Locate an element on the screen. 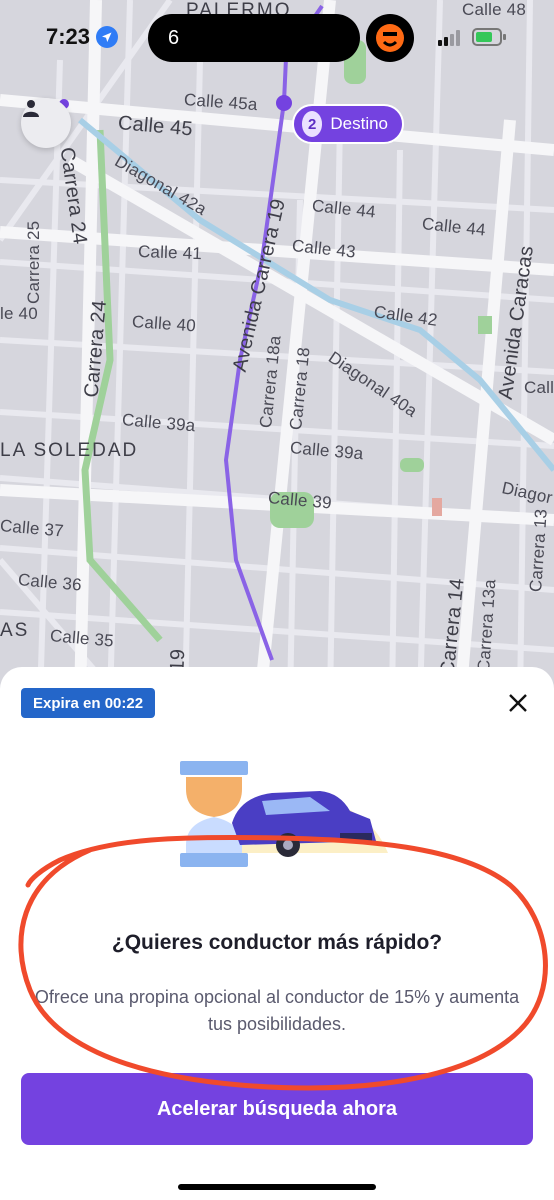  home-indicator is located at coordinates (277, 1187).